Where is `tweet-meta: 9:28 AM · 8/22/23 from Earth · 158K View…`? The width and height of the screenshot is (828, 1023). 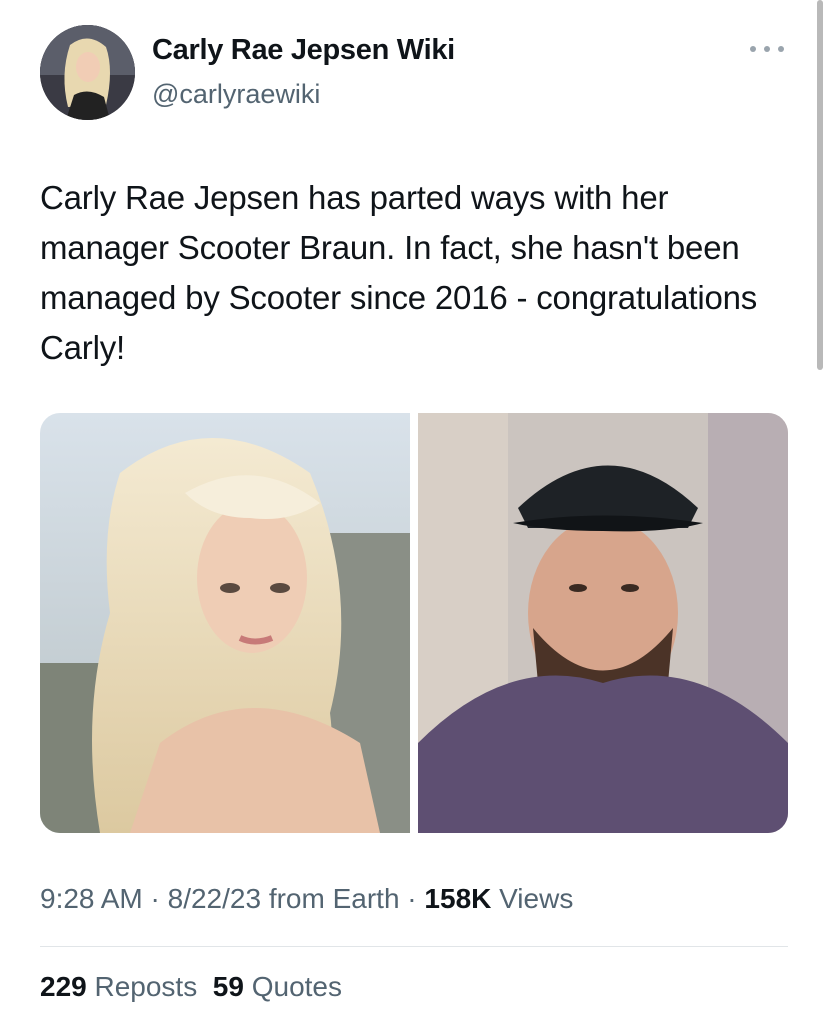 tweet-meta: 9:28 AM · 8/22/23 from Earth · 158K View… is located at coordinates (306, 899).